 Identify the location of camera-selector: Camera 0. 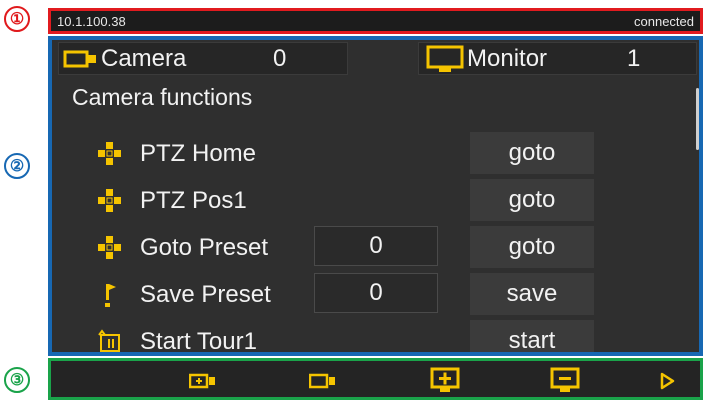
(203, 58).